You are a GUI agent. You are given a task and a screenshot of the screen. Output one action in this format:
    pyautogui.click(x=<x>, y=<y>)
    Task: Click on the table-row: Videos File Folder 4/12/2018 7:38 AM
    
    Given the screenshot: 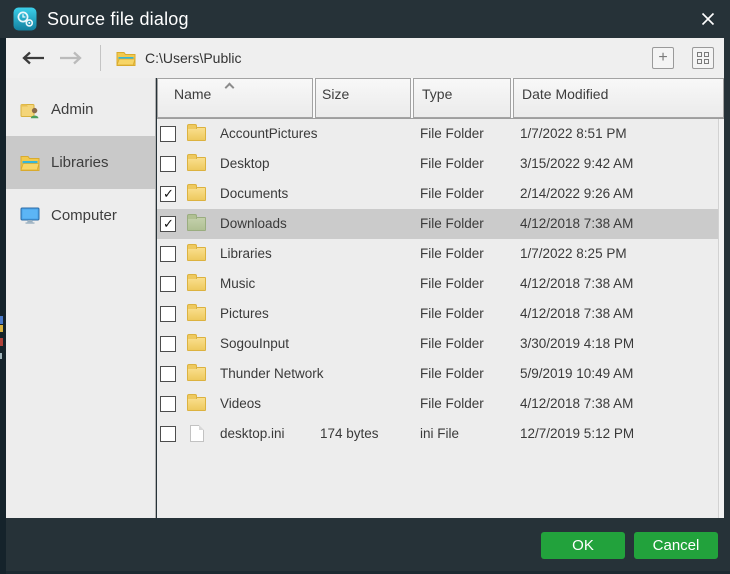 What is the action you would take?
    pyautogui.click(x=440, y=404)
    